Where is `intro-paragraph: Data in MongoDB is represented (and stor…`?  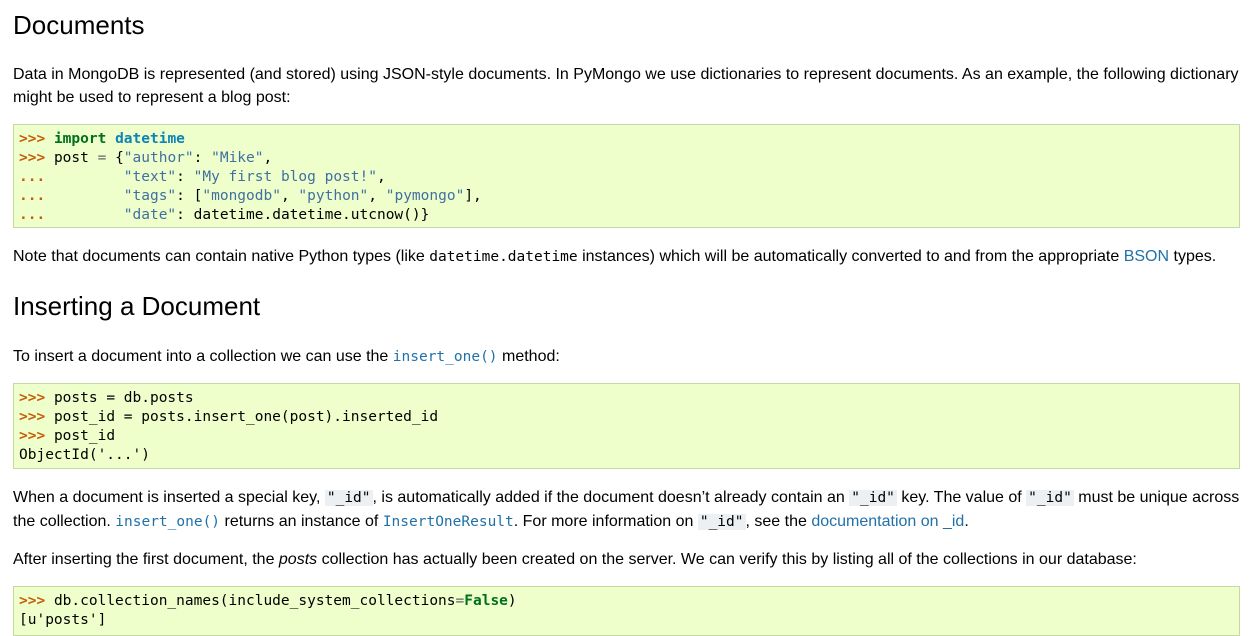
intro-paragraph: Data in MongoDB is represented (and stor… is located at coordinates (626, 86).